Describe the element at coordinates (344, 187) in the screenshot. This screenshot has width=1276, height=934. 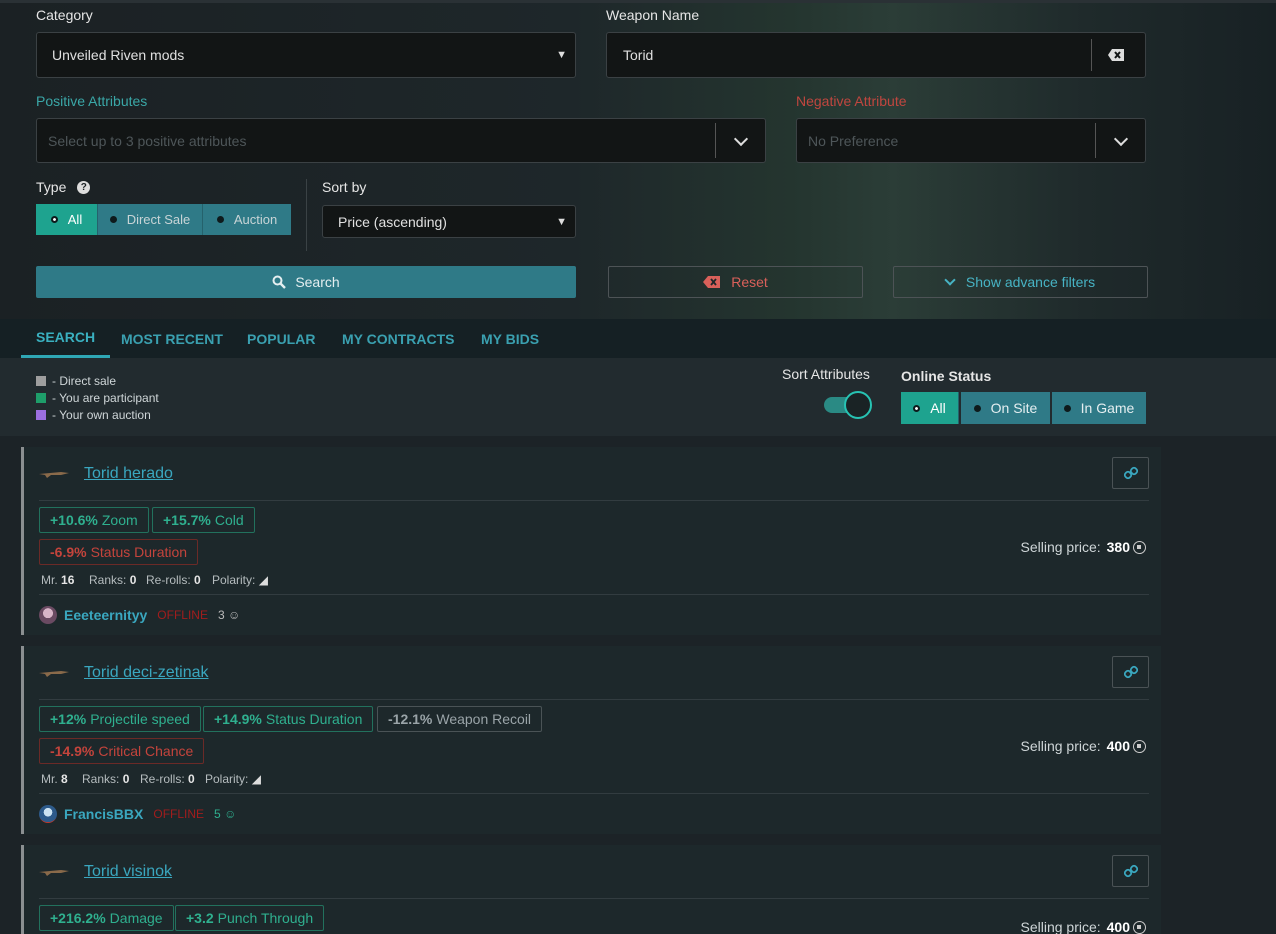
I see `sort-by-label: Sort by` at that location.